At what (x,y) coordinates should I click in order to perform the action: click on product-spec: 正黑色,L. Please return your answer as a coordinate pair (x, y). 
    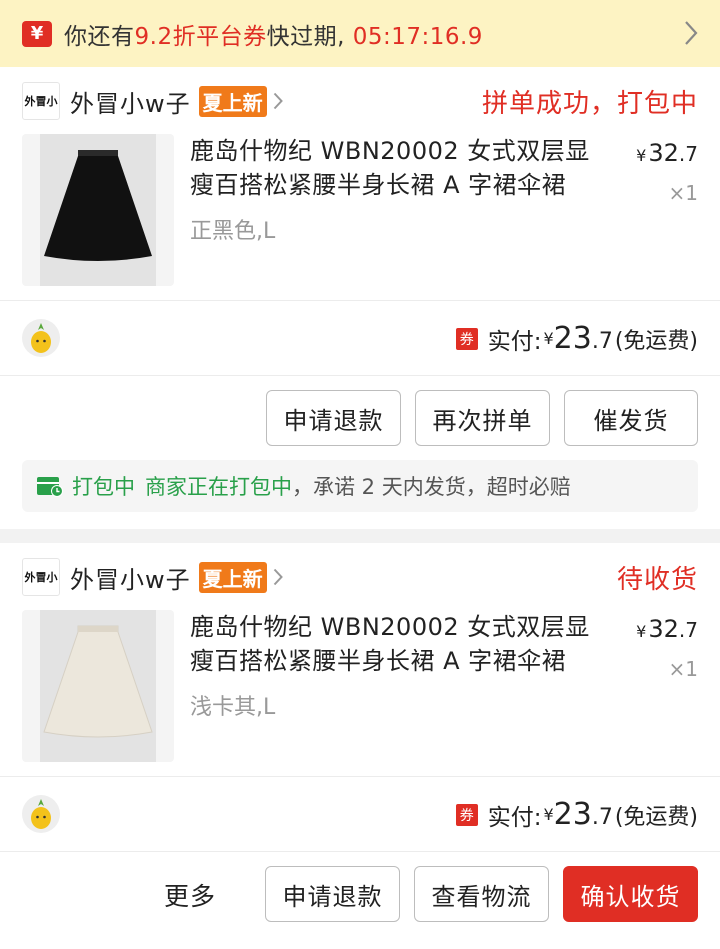
    Looking at the image, I should click on (233, 231).